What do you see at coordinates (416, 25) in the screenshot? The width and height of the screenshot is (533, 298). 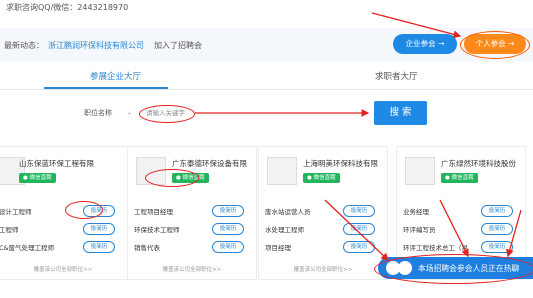 I see `arrow-to-personal-join` at bounding box center [416, 25].